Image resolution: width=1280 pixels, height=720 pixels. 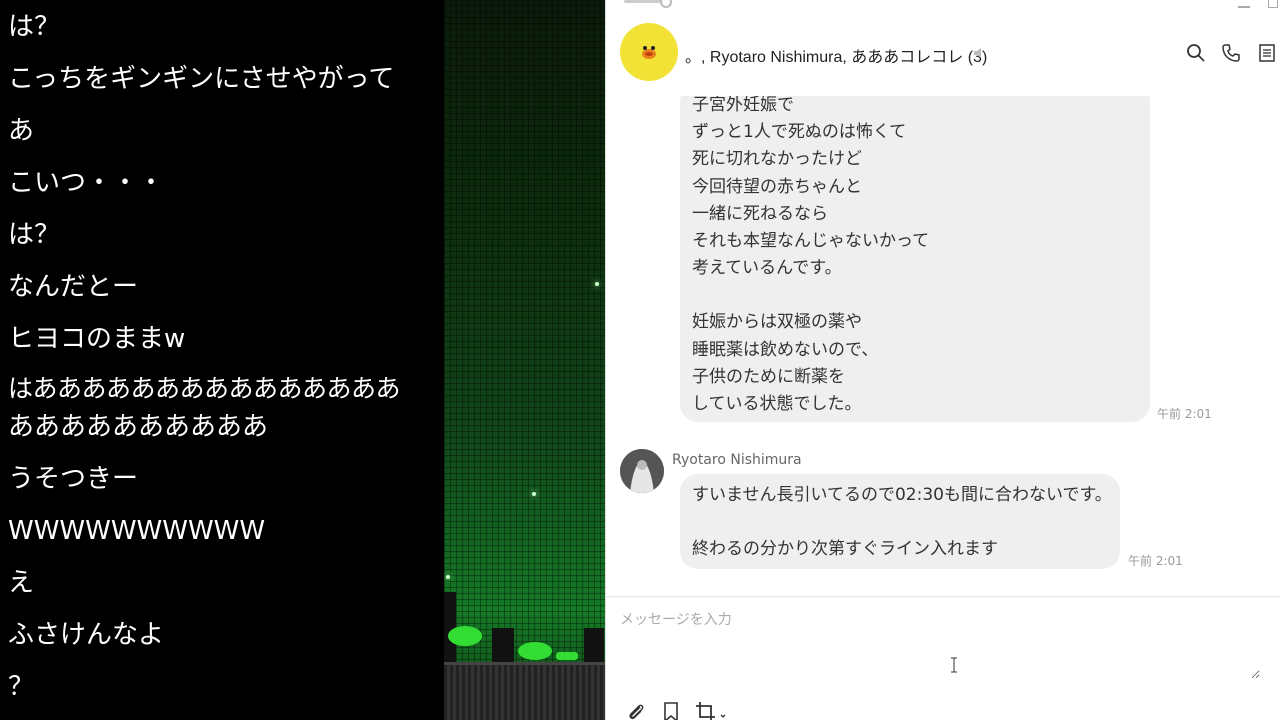 I want to click on minimize-icon, so click(x=1244, y=7).